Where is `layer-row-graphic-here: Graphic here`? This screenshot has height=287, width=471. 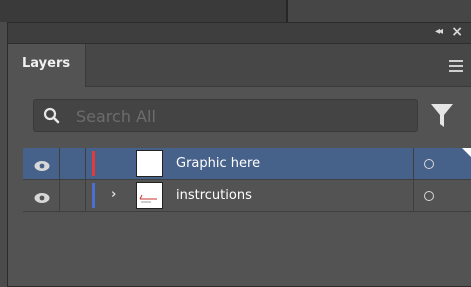
layer-row-graphic-here: Graphic here is located at coordinates (247, 164).